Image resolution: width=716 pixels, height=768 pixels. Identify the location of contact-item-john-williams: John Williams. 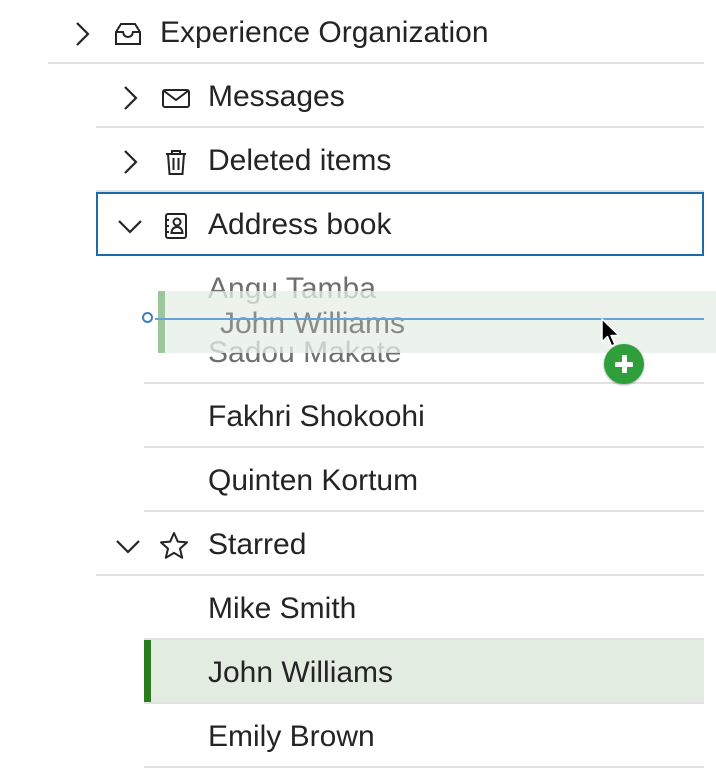
(424, 672).